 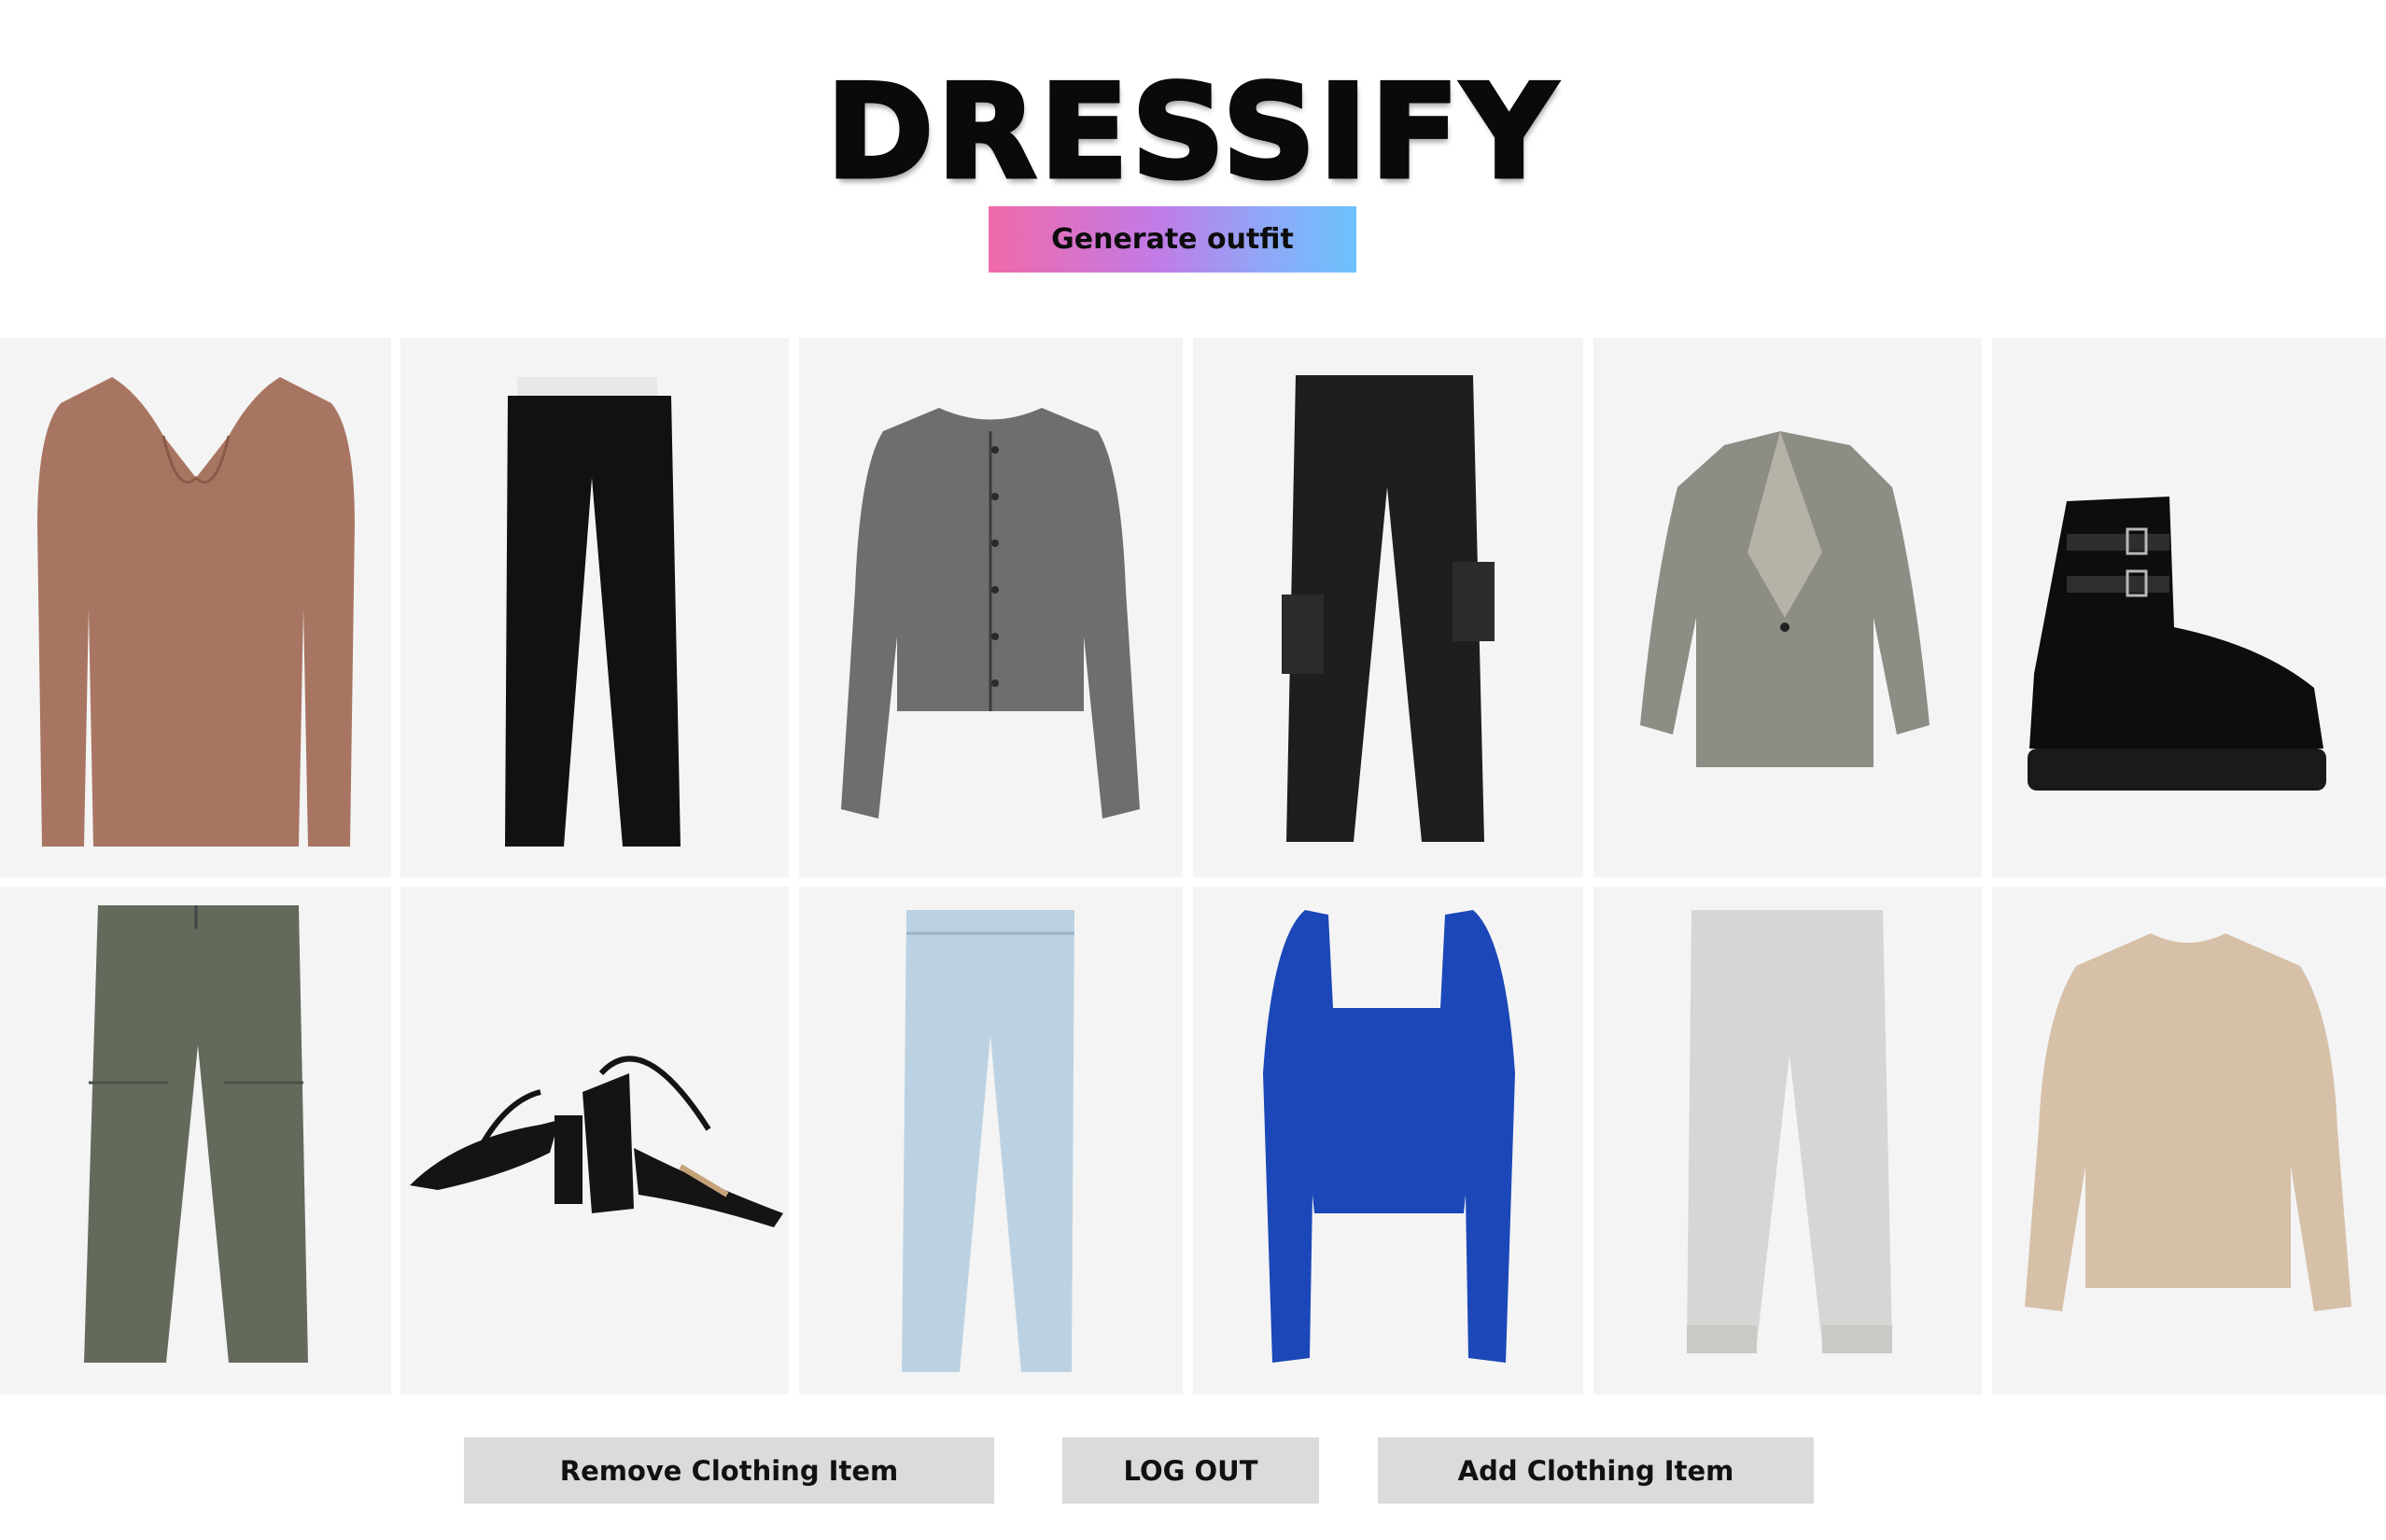 I want to click on blue-square-neck-top-icon, so click(x=1389, y=1136).